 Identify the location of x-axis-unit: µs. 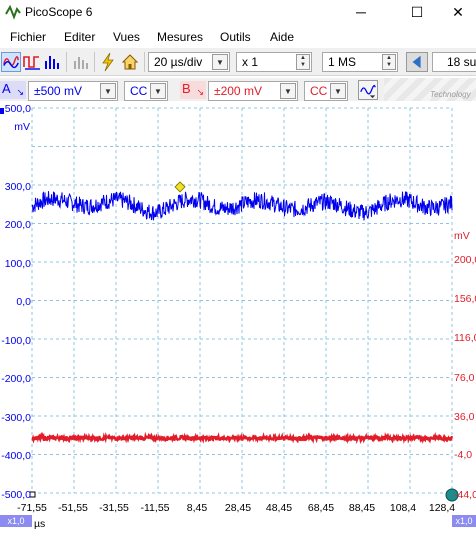
(40, 524).